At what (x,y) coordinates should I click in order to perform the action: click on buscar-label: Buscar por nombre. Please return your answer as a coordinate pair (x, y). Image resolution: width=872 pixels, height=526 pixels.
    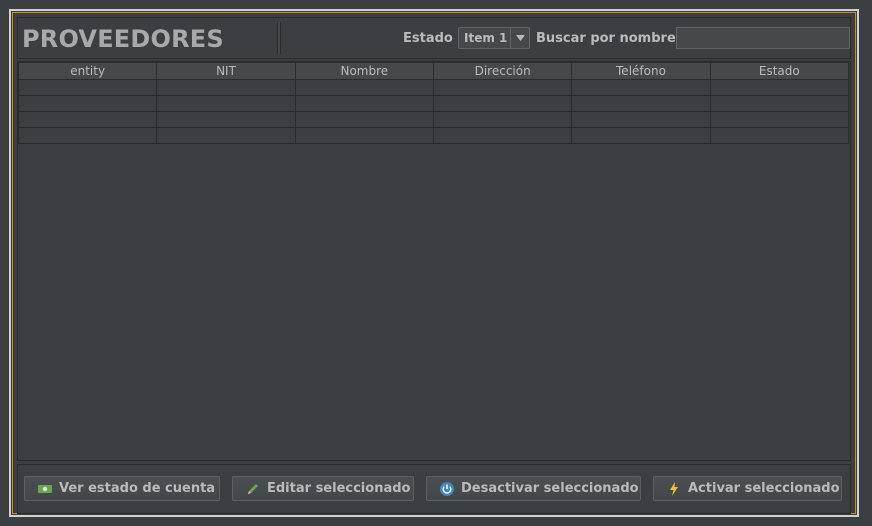
    Looking at the image, I should click on (606, 38).